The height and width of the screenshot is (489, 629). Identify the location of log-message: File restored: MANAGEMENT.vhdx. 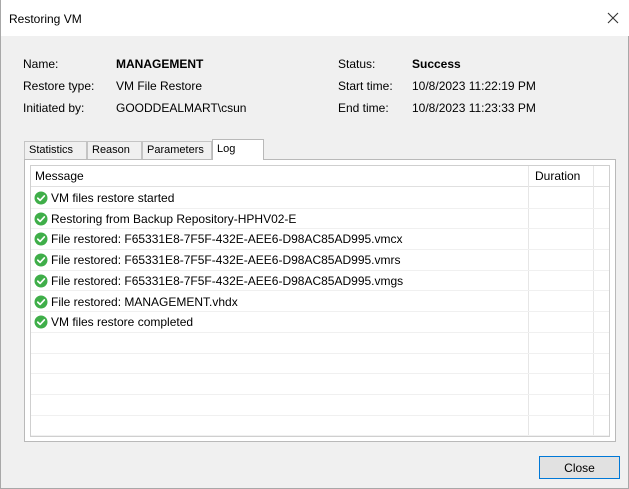
(144, 301).